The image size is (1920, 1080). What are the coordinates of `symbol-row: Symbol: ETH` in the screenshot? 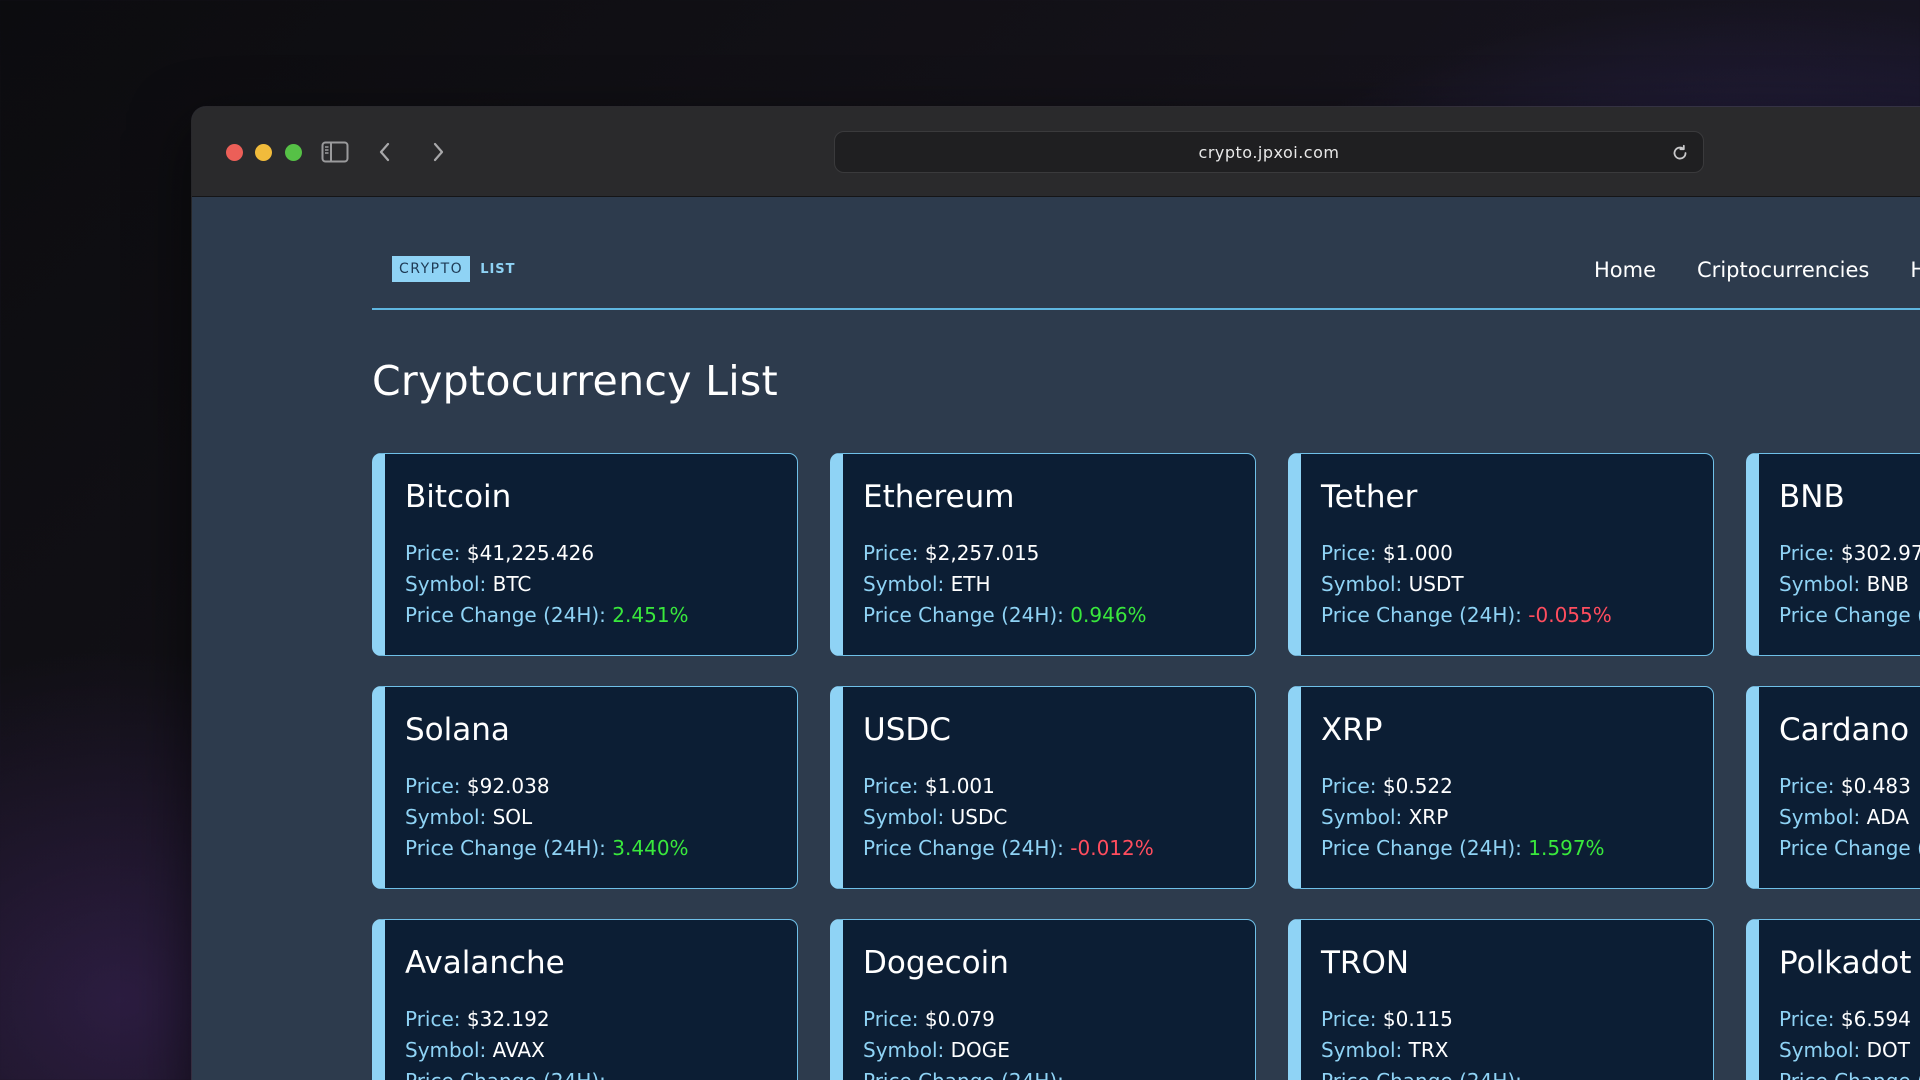 It's located at (1059, 584).